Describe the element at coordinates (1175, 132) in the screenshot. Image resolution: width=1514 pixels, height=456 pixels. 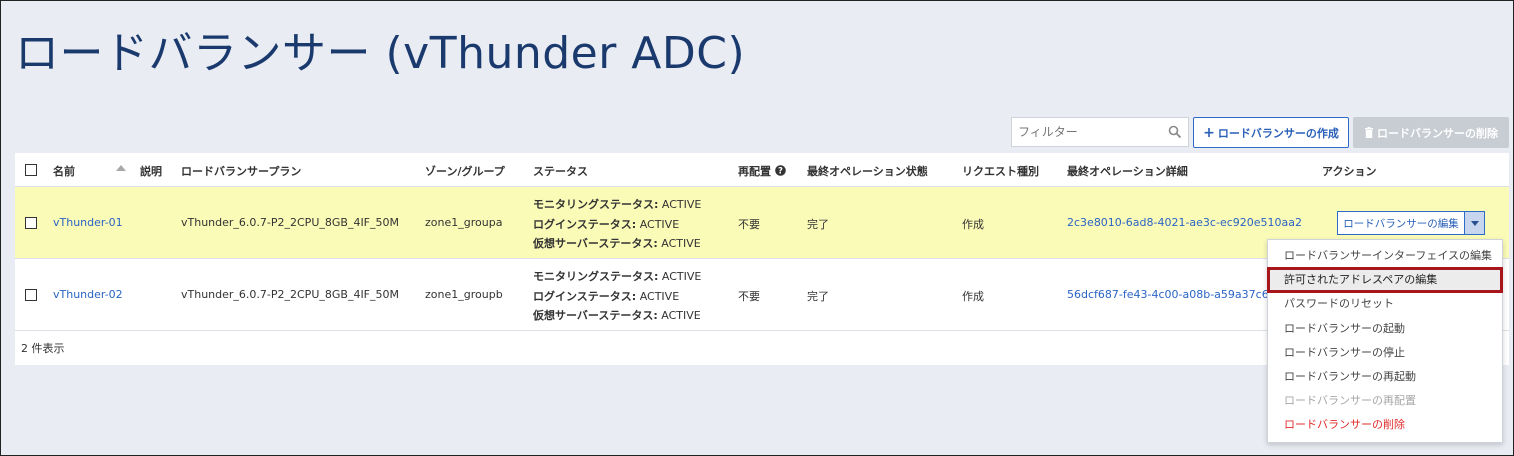
I see `search-icon` at that location.